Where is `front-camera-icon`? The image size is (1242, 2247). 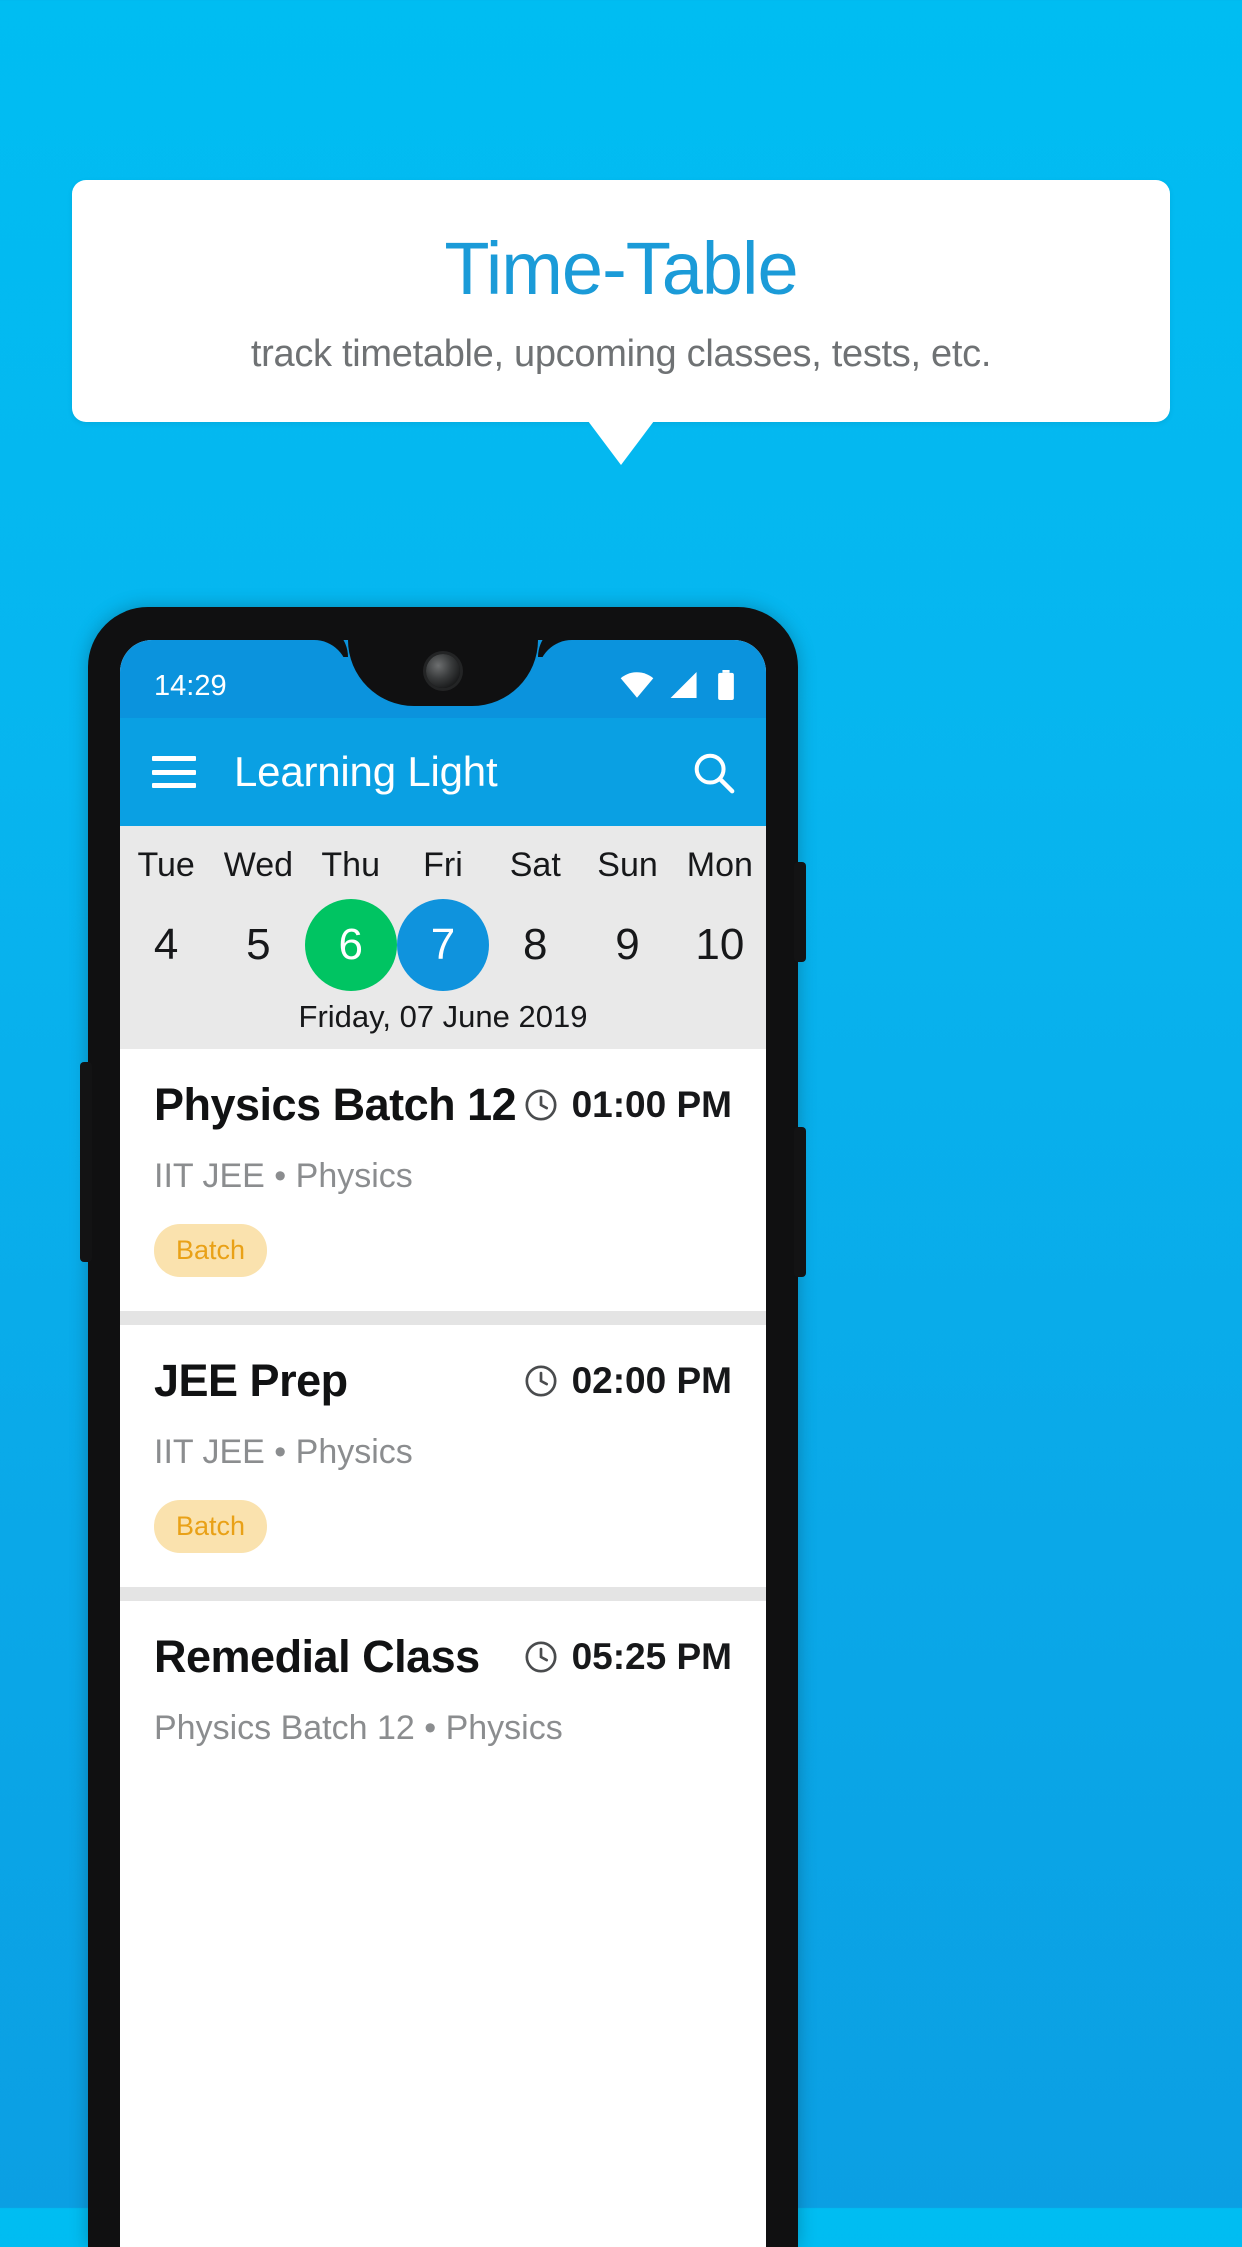
front-camera-icon is located at coordinates (443, 671).